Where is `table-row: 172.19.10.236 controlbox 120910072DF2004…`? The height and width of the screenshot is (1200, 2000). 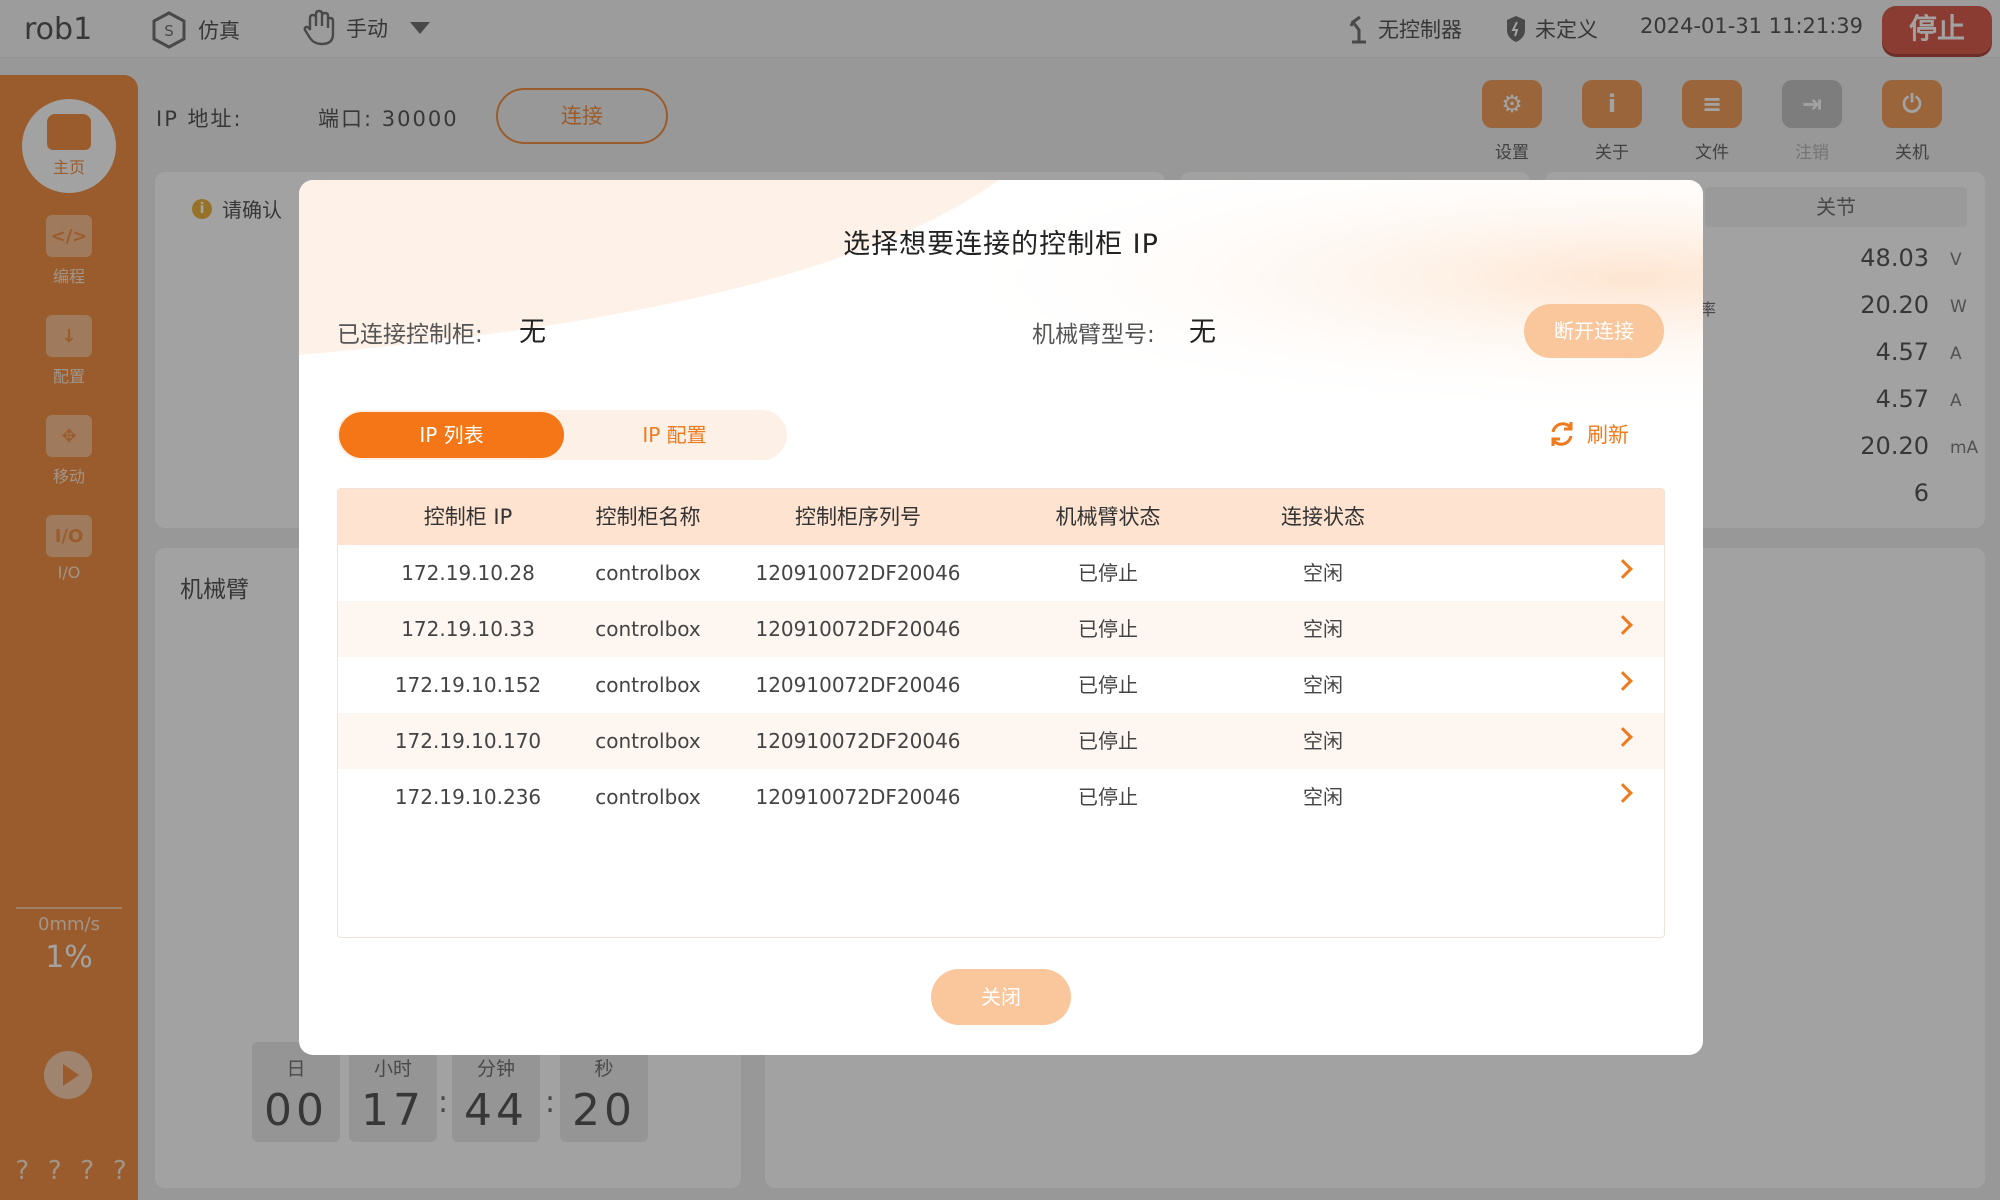 table-row: 172.19.10.236 controlbox 120910072DF2004… is located at coordinates (1001, 797).